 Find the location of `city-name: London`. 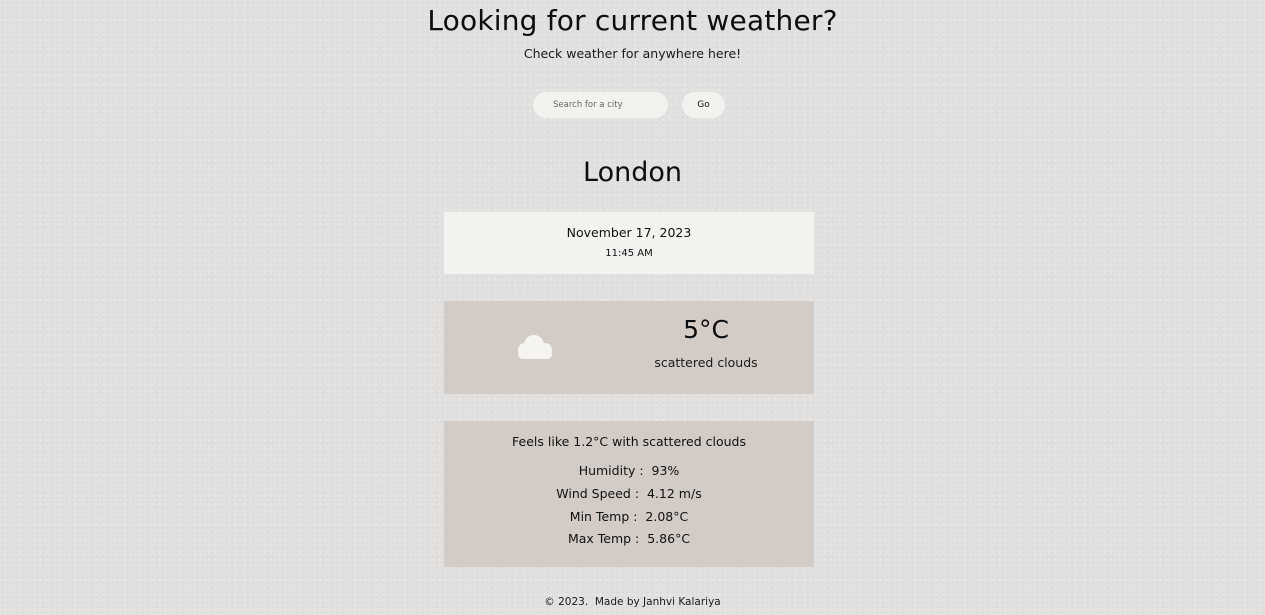

city-name: London is located at coordinates (632, 172).